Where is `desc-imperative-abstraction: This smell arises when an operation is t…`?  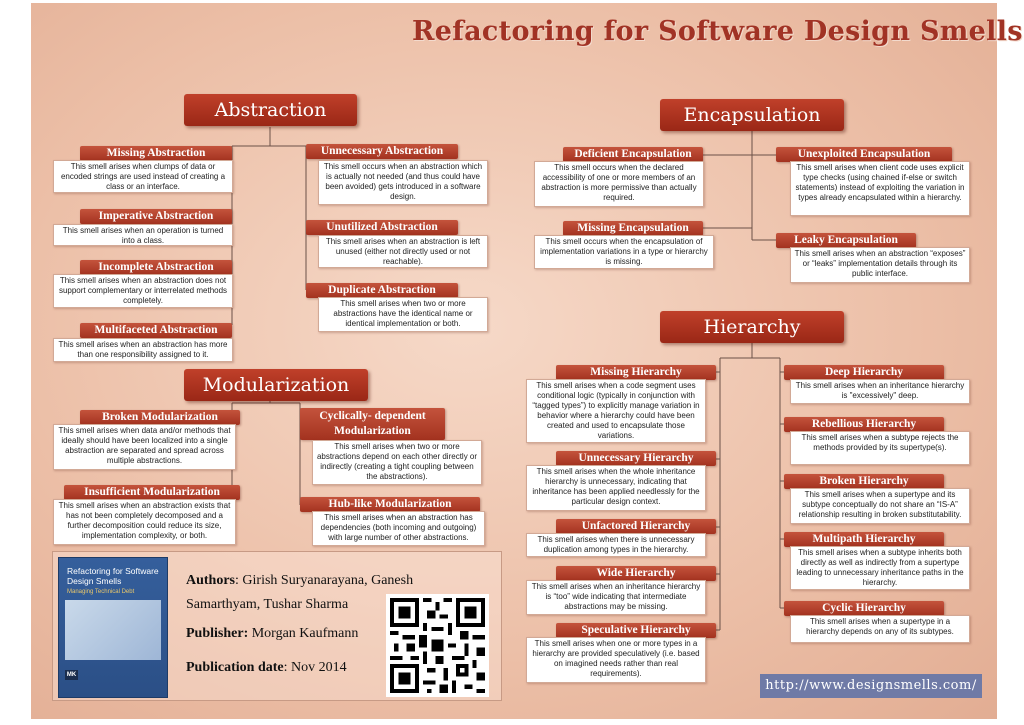 desc-imperative-abstraction: This smell arises when an operation is t… is located at coordinates (143, 235).